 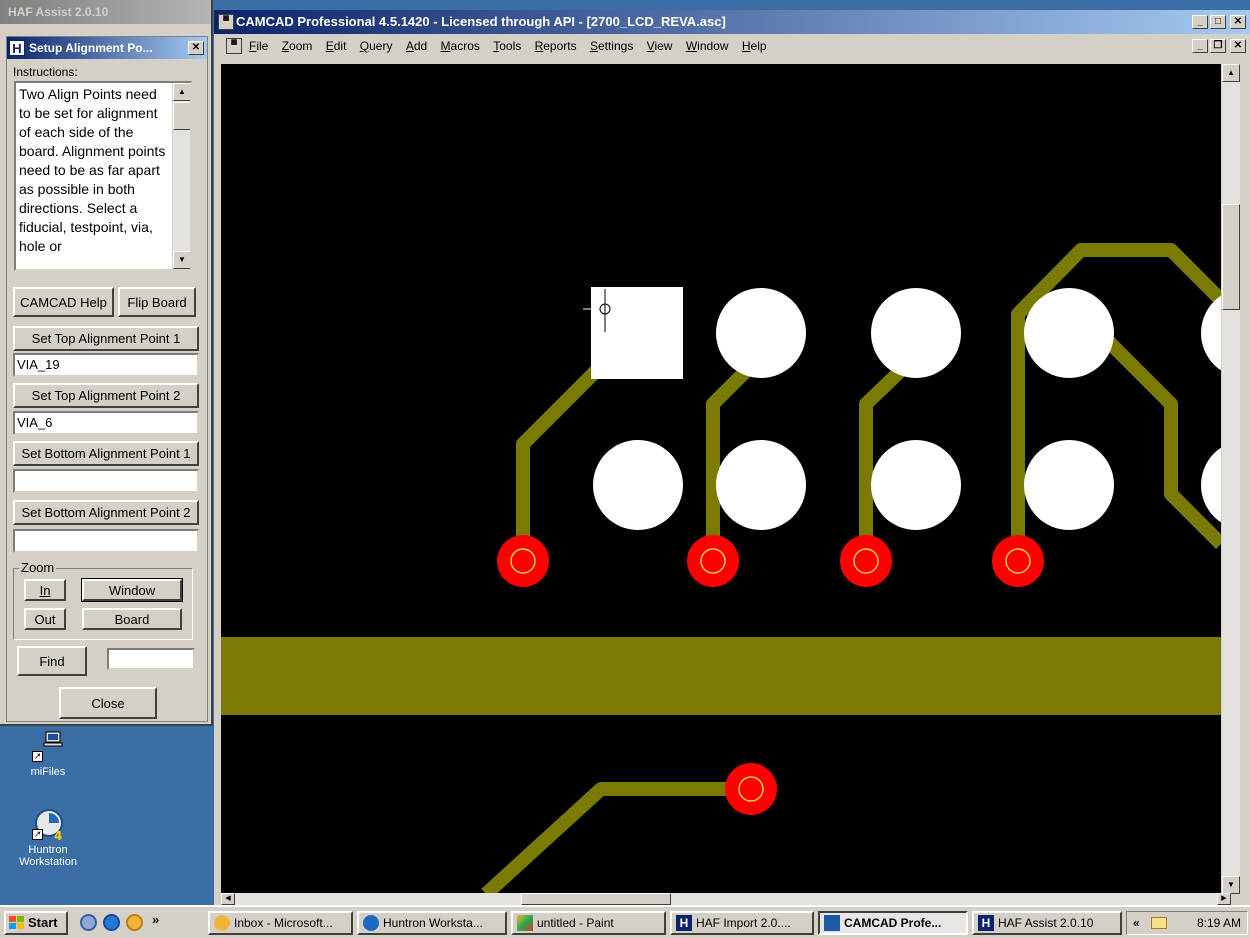 What do you see at coordinates (106, 512) in the screenshot?
I see `set-bottom-alignment-point-2-button: Set Bottom Alignment Point 2` at bounding box center [106, 512].